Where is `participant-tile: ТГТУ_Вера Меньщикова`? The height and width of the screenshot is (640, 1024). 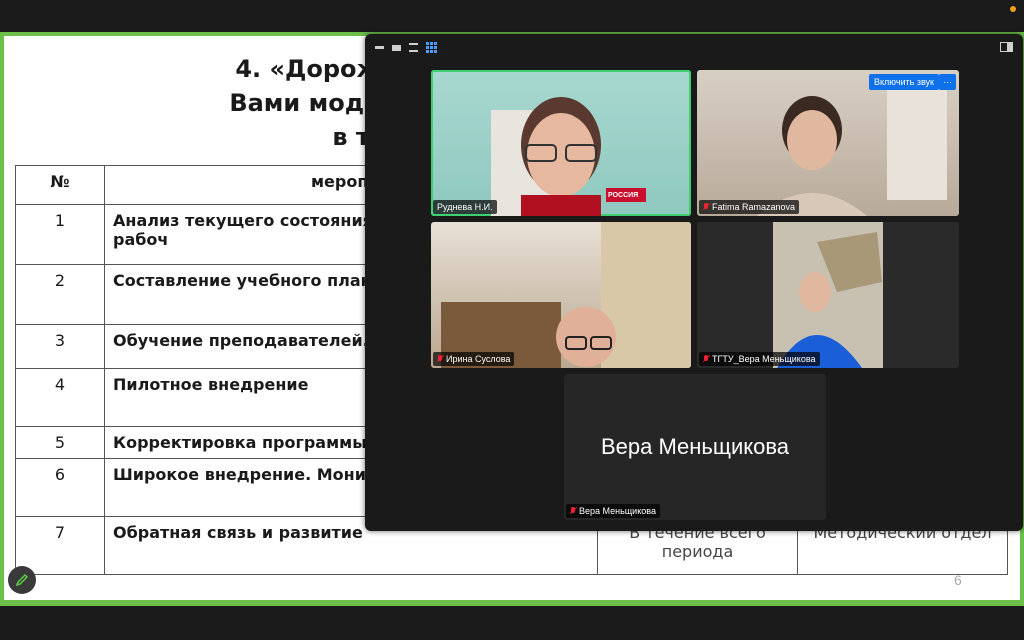 participant-tile: ТГТУ_Вера Меньщикова is located at coordinates (828, 295).